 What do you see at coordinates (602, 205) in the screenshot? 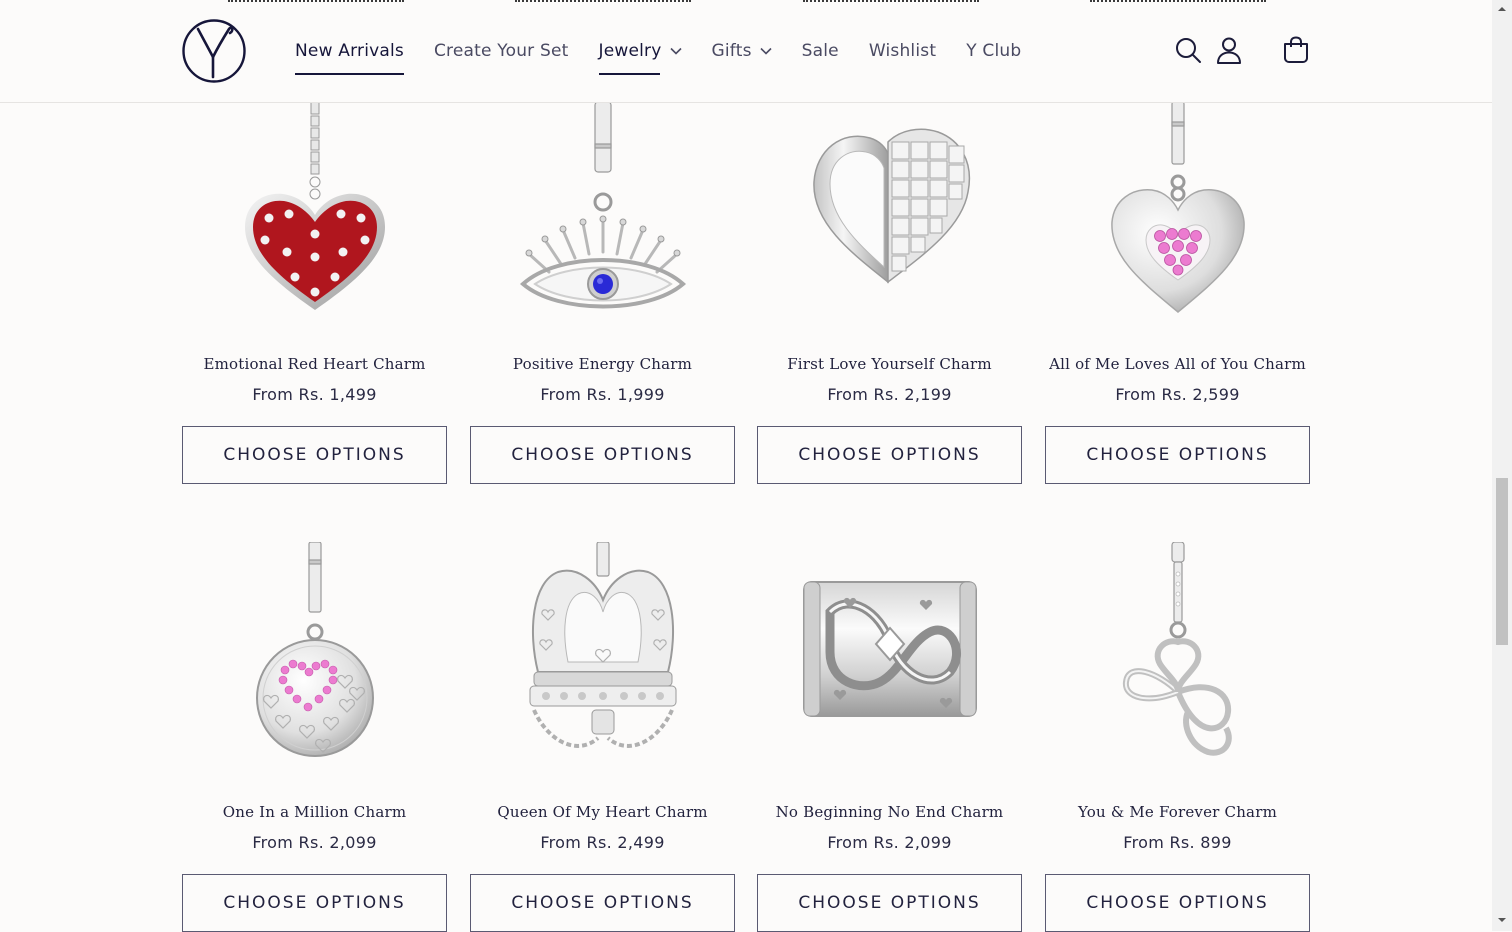
I see `evil-eye-charm-image` at bounding box center [602, 205].